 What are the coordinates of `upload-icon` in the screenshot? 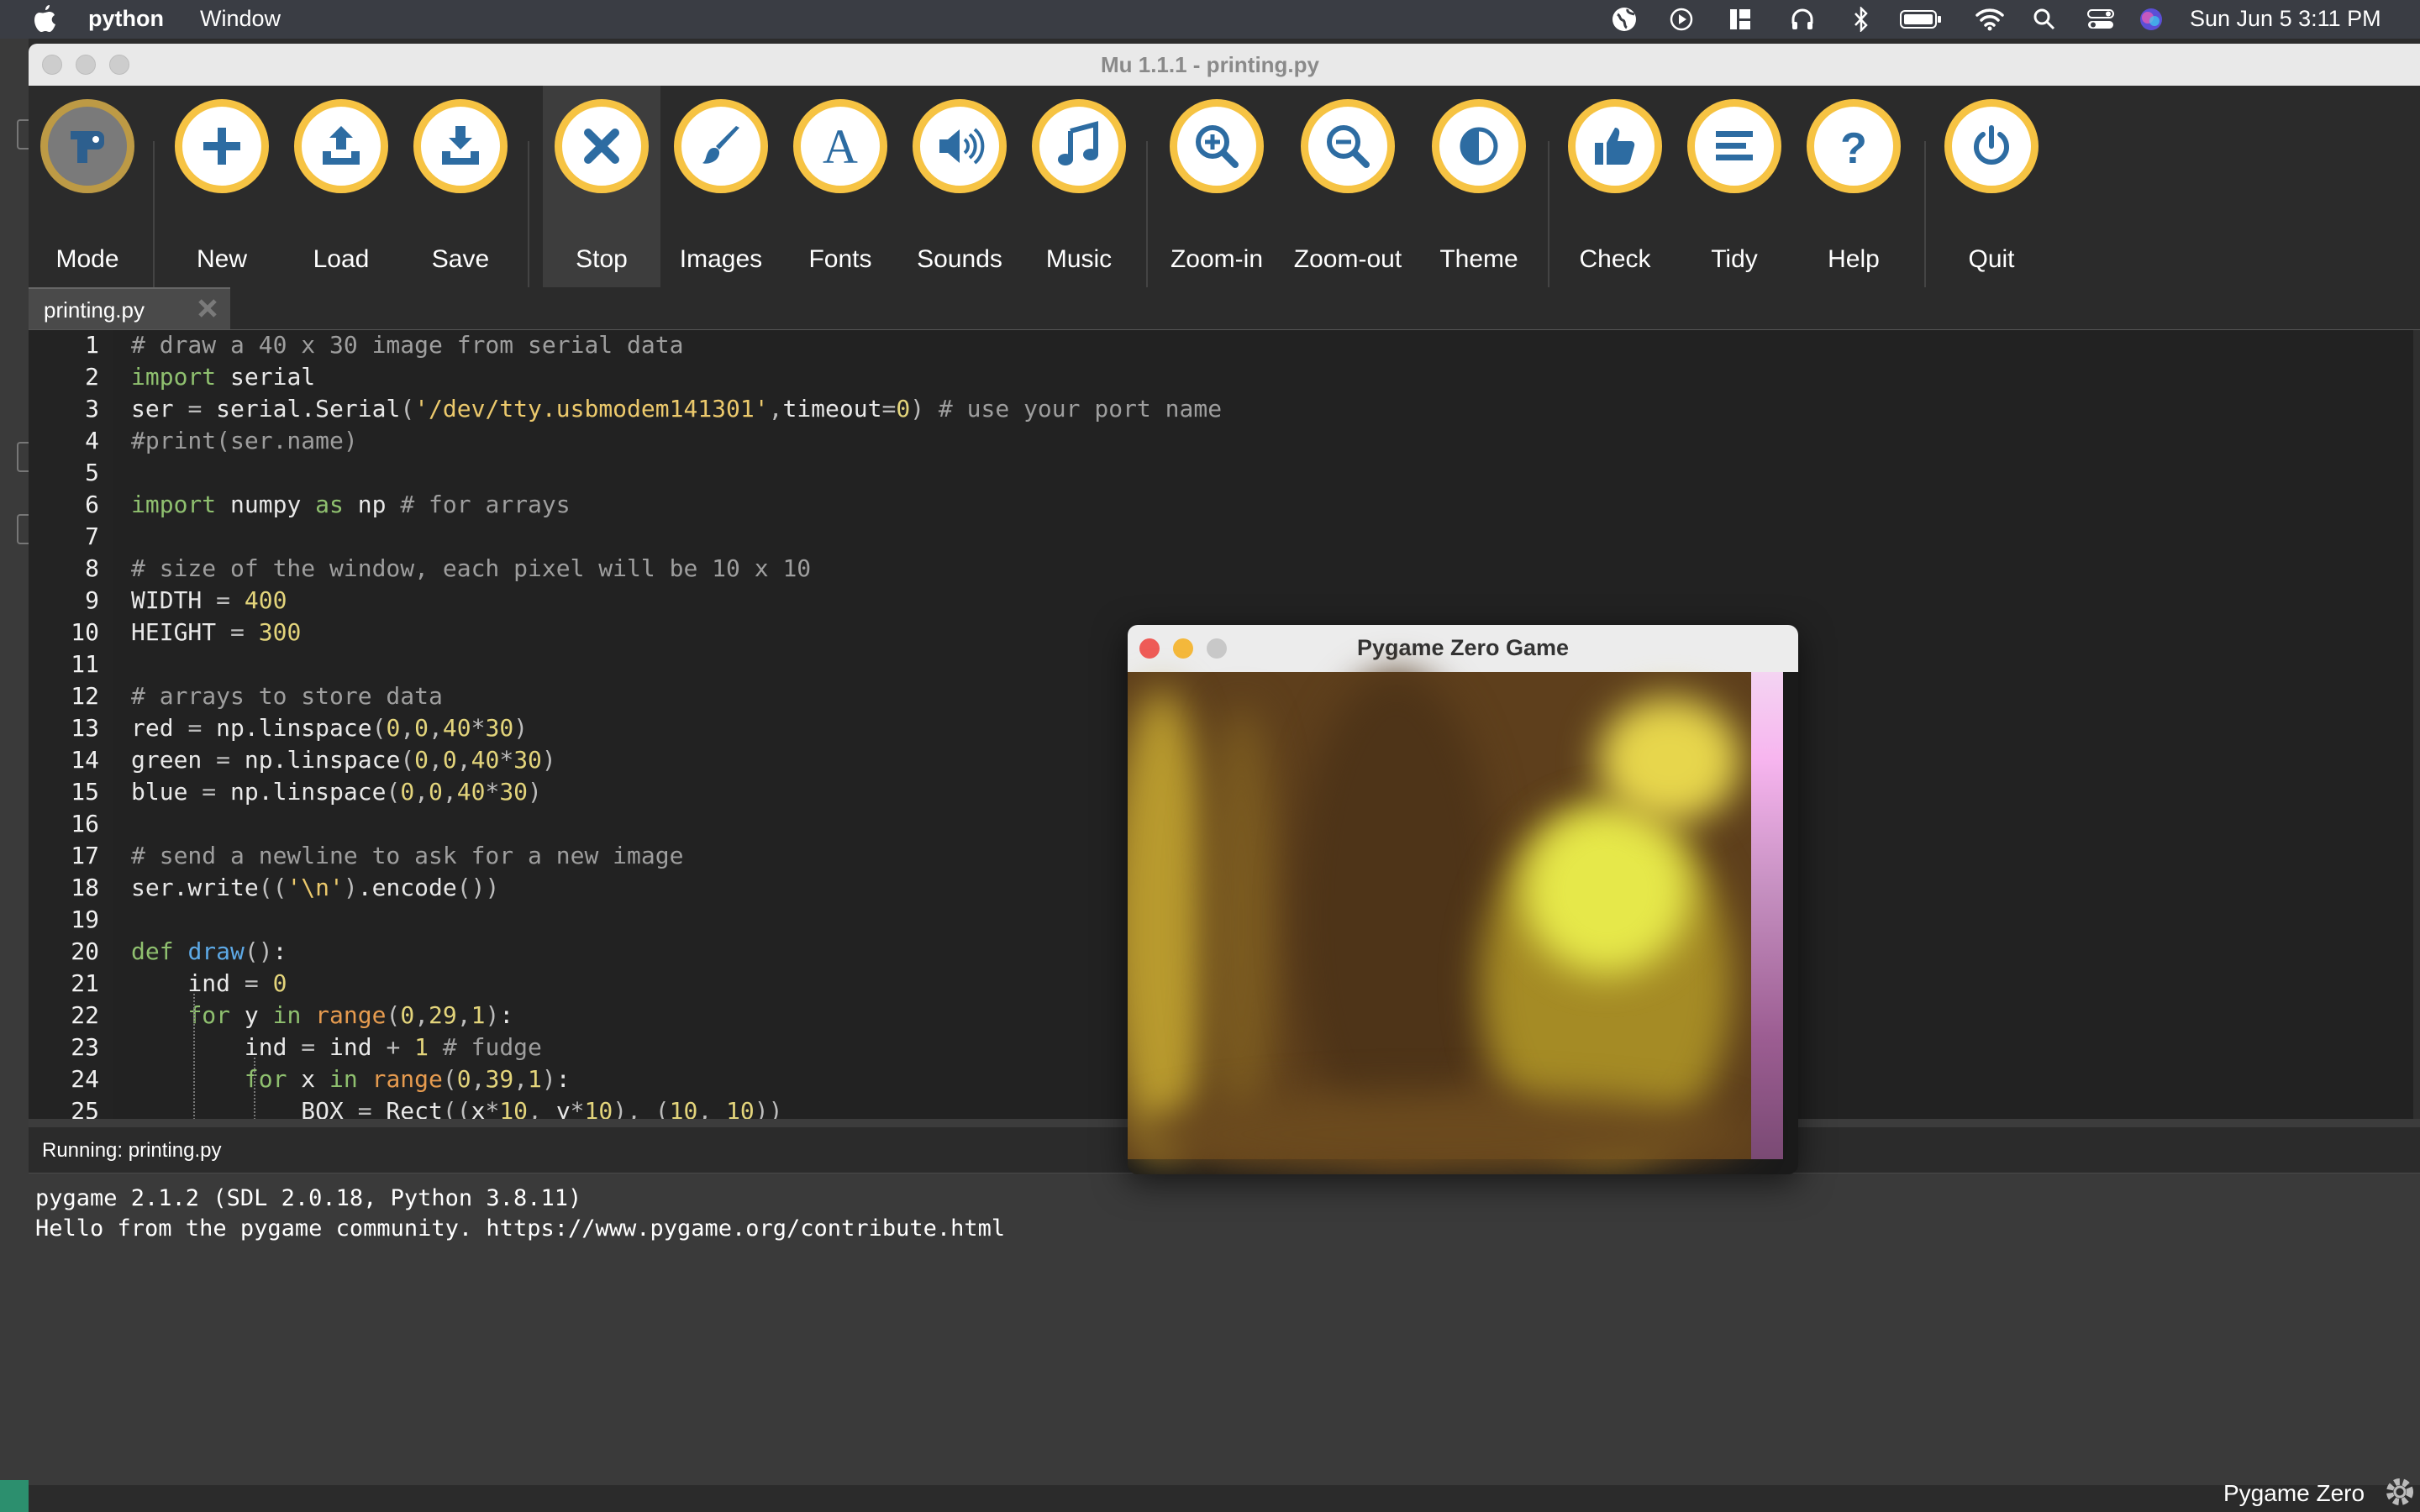 It's located at (341, 146).